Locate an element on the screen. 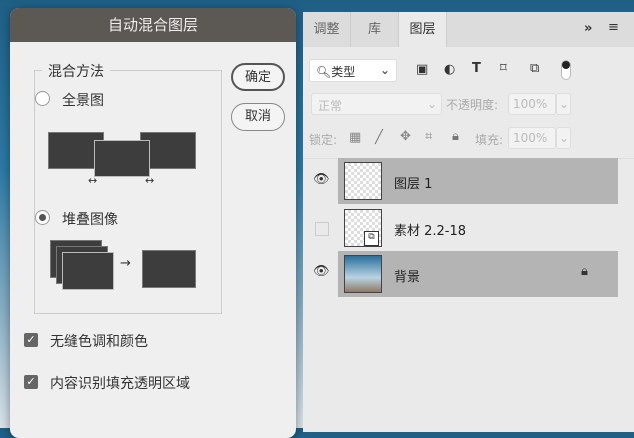 The height and width of the screenshot is (438, 634). lock-position-icon: ✥ is located at coordinates (405, 136).